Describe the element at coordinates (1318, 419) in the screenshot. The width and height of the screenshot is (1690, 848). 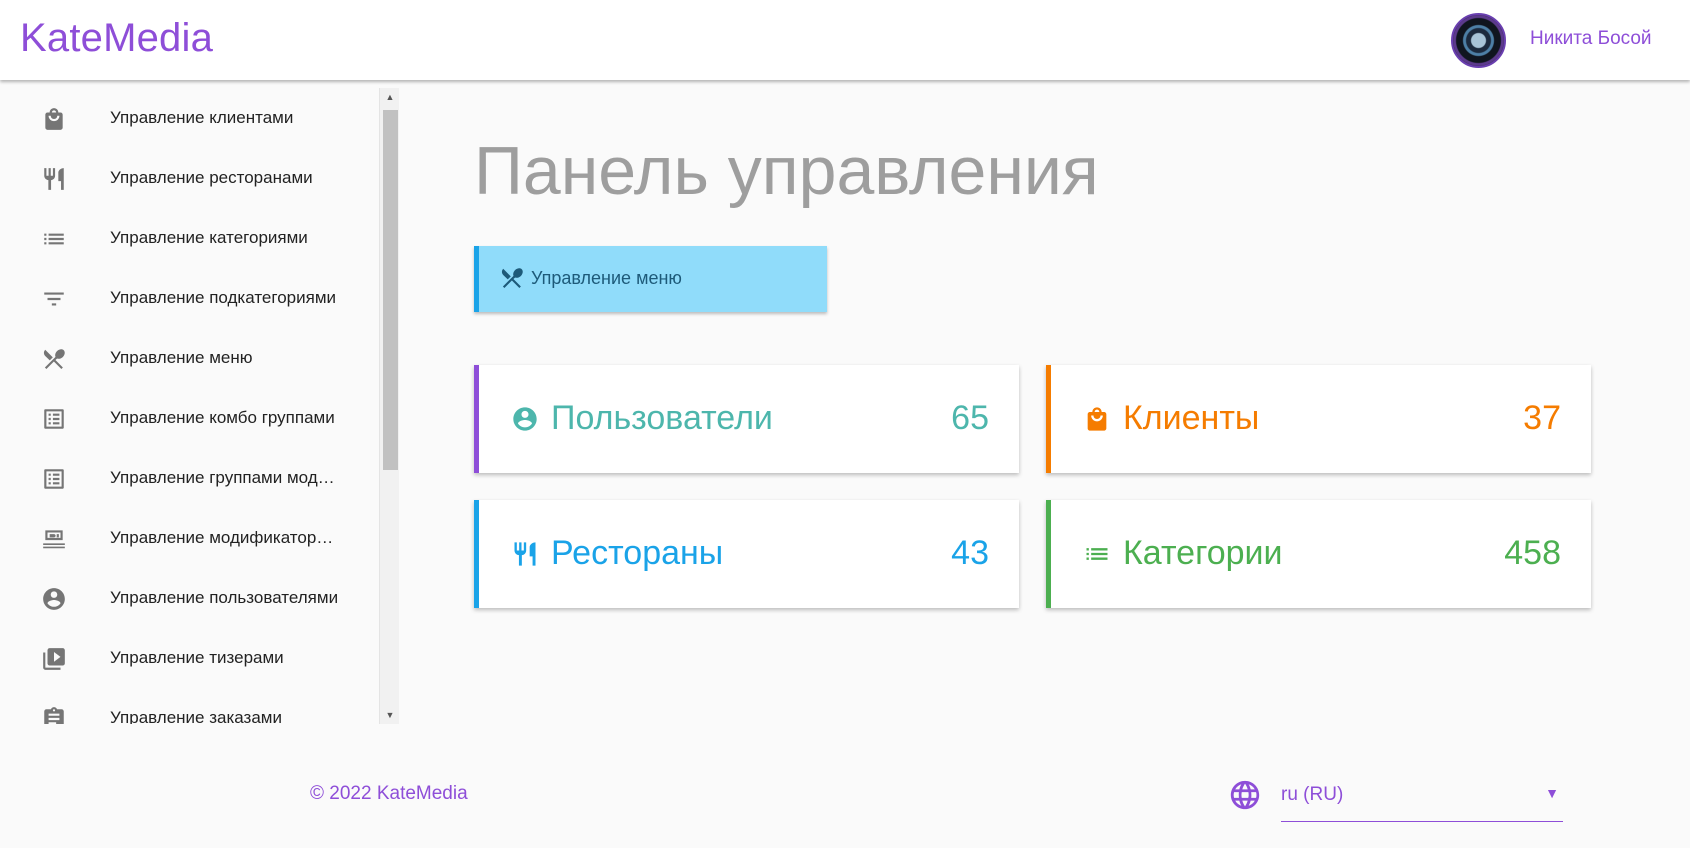
I see `stat-card-clients: Клиенты 37` at that location.